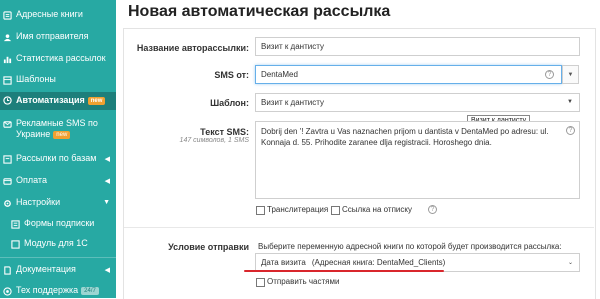 The image size is (600, 299). I want to click on sidebar-item-label: Настройки, so click(38, 202).